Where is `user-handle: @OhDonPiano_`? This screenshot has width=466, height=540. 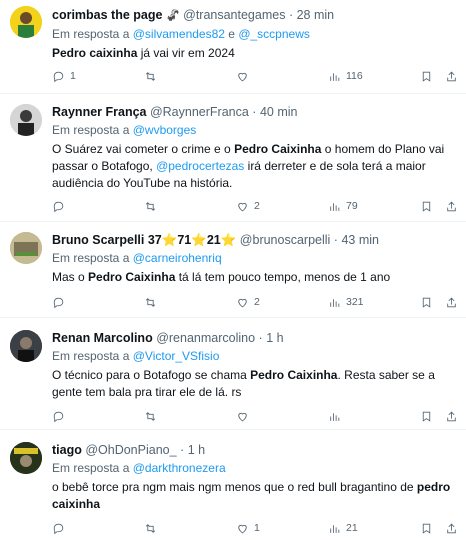
user-handle: @OhDonPiano_ is located at coordinates (130, 450).